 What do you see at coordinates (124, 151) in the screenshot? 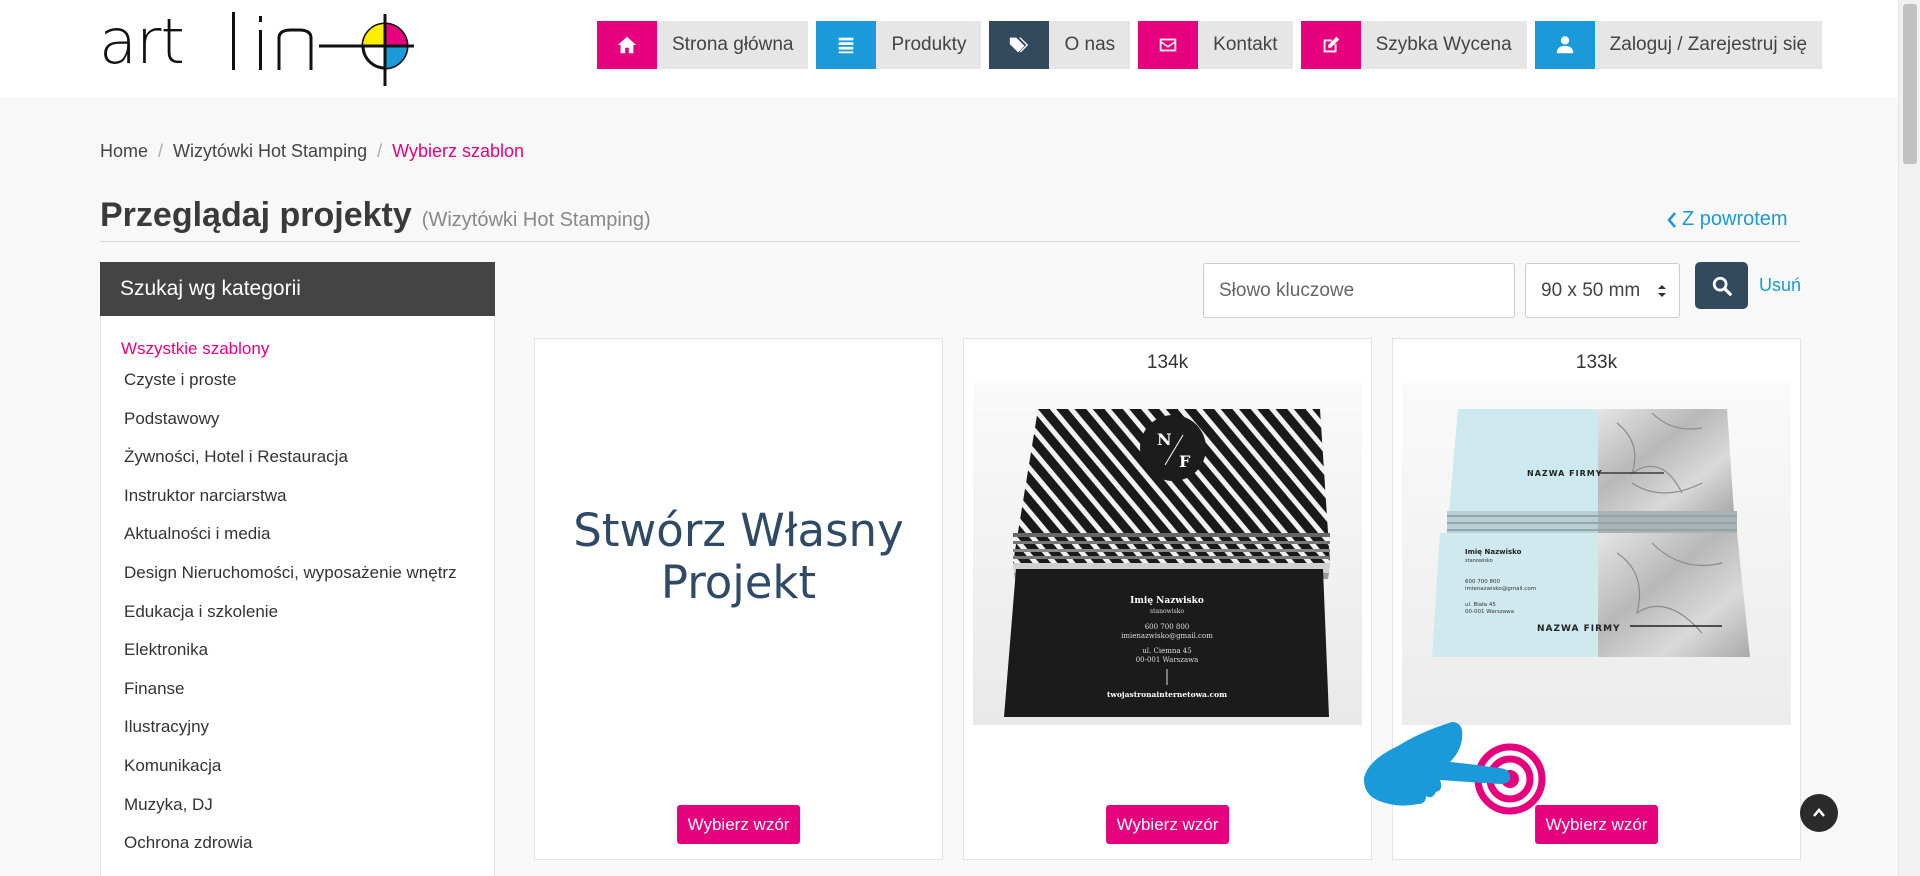
I see `breadcrumb-home: Home` at bounding box center [124, 151].